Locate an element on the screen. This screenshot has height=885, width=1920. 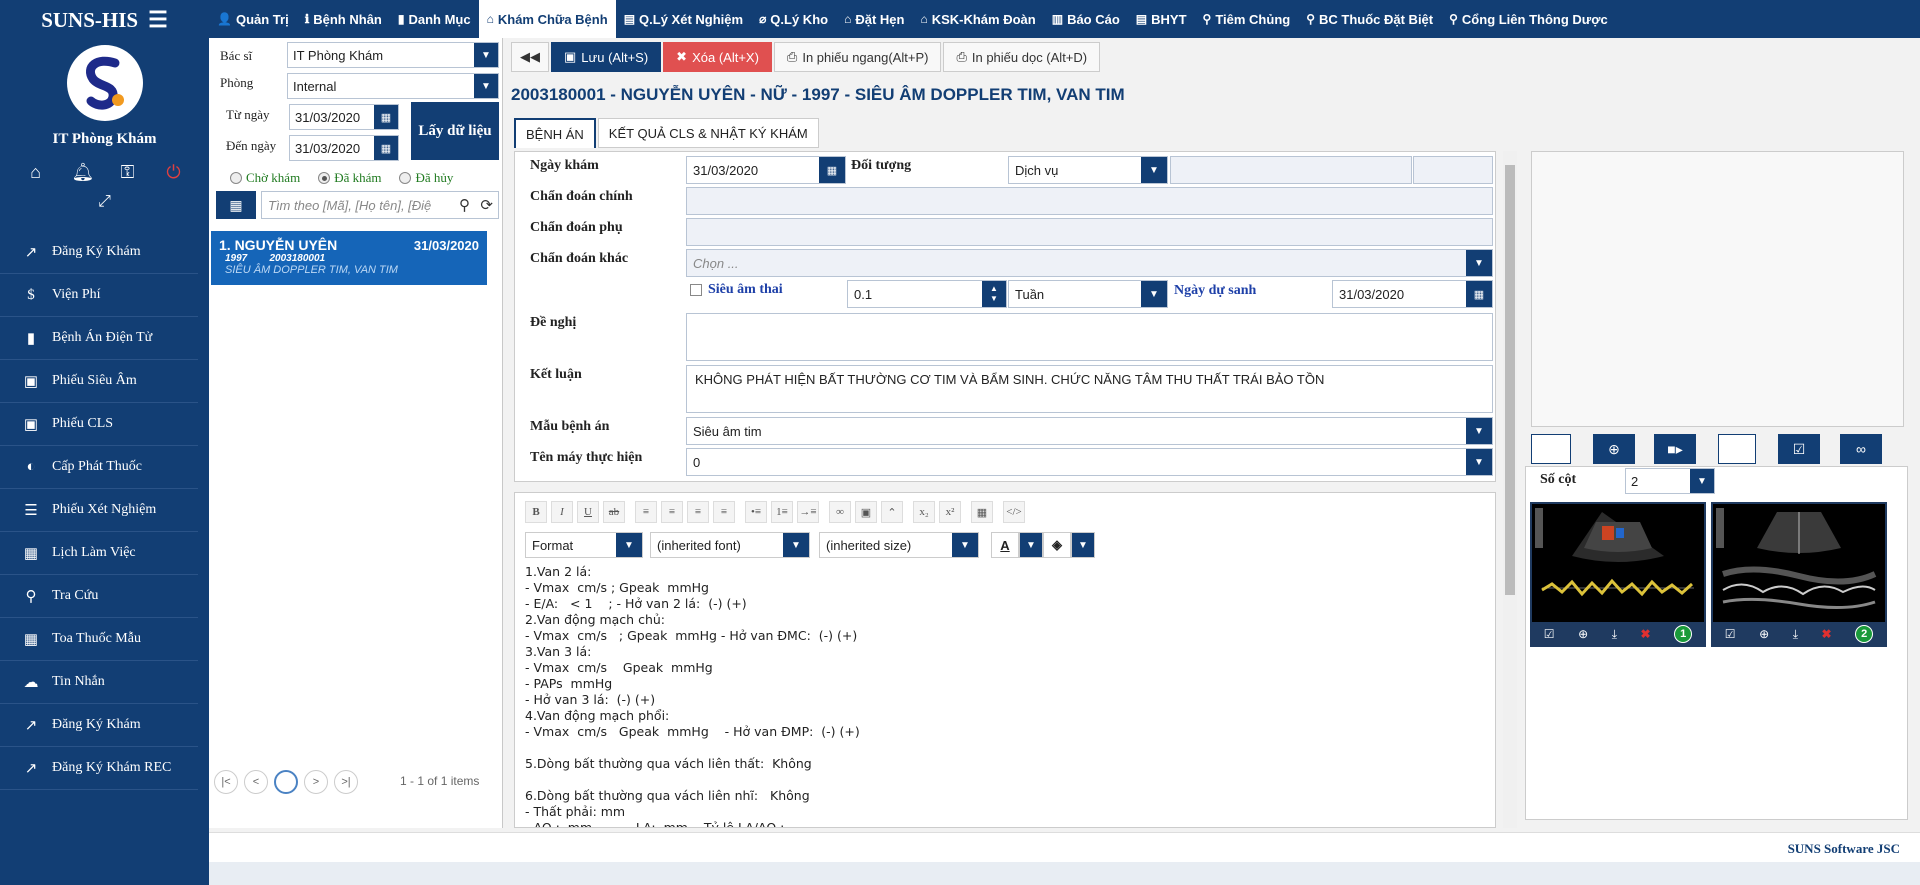
form-scrollbar is located at coordinates (1510, 489).